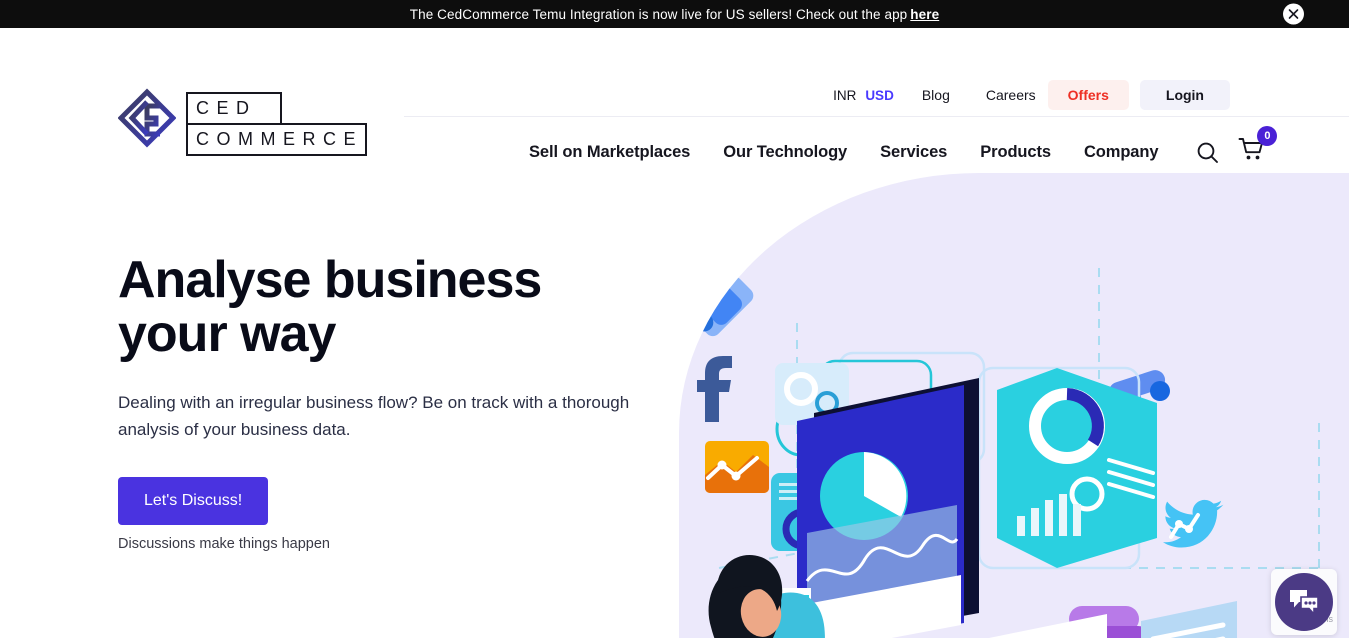 This screenshot has width=1349, height=638. Describe the element at coordinates (876, 116) in the screenshot. I see `header-divider` at that location.